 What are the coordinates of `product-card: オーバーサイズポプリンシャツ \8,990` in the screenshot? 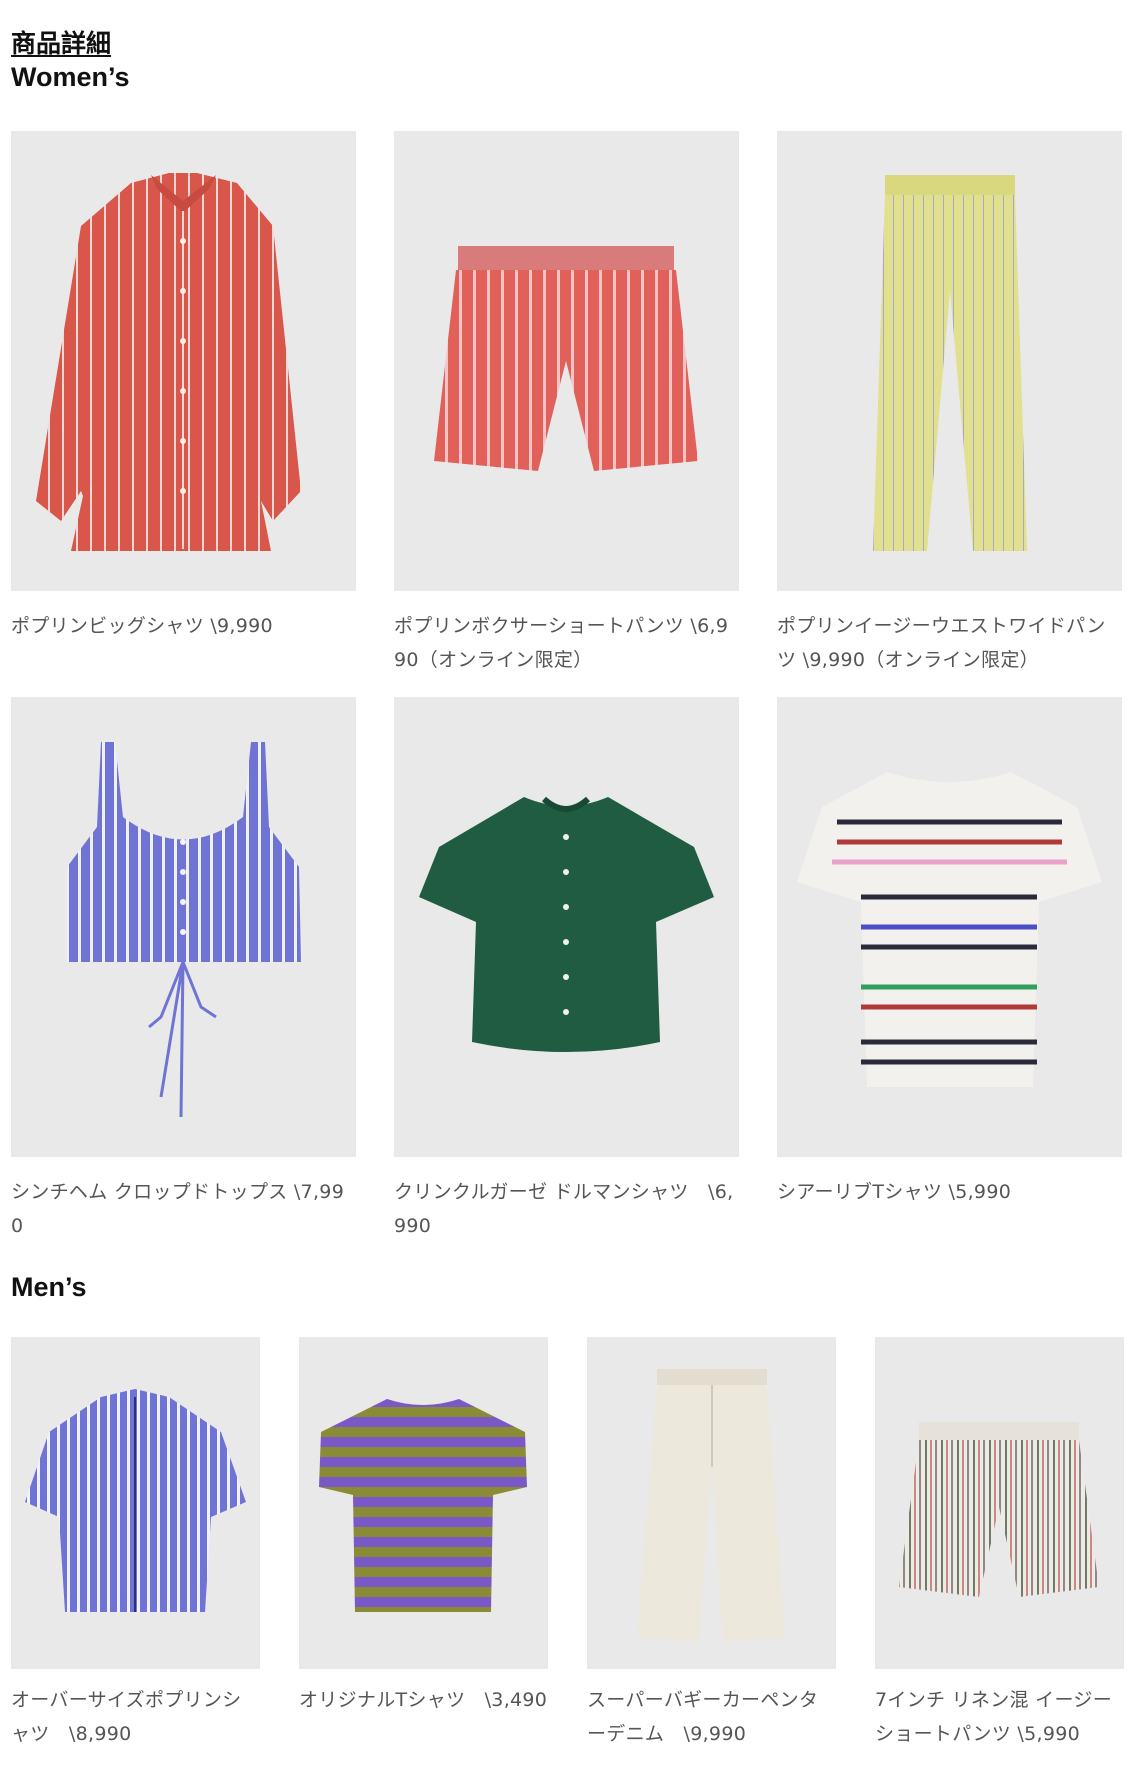 It's located at (135, 1544).